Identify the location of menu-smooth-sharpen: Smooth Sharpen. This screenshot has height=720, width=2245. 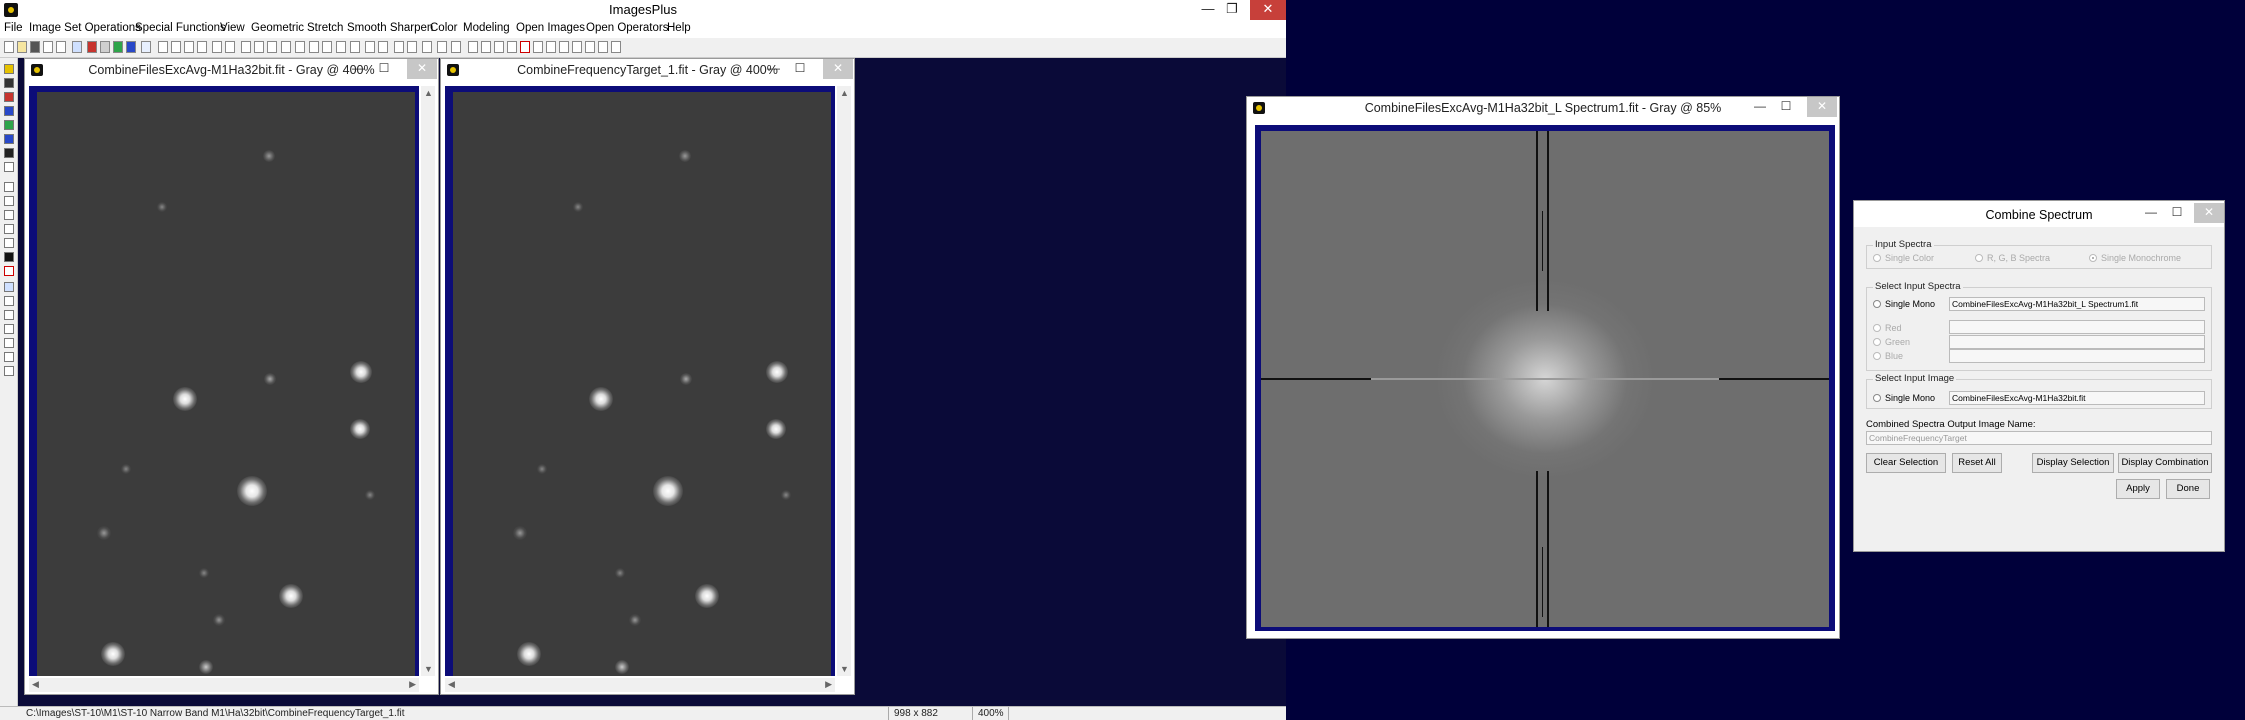
(390, 28).